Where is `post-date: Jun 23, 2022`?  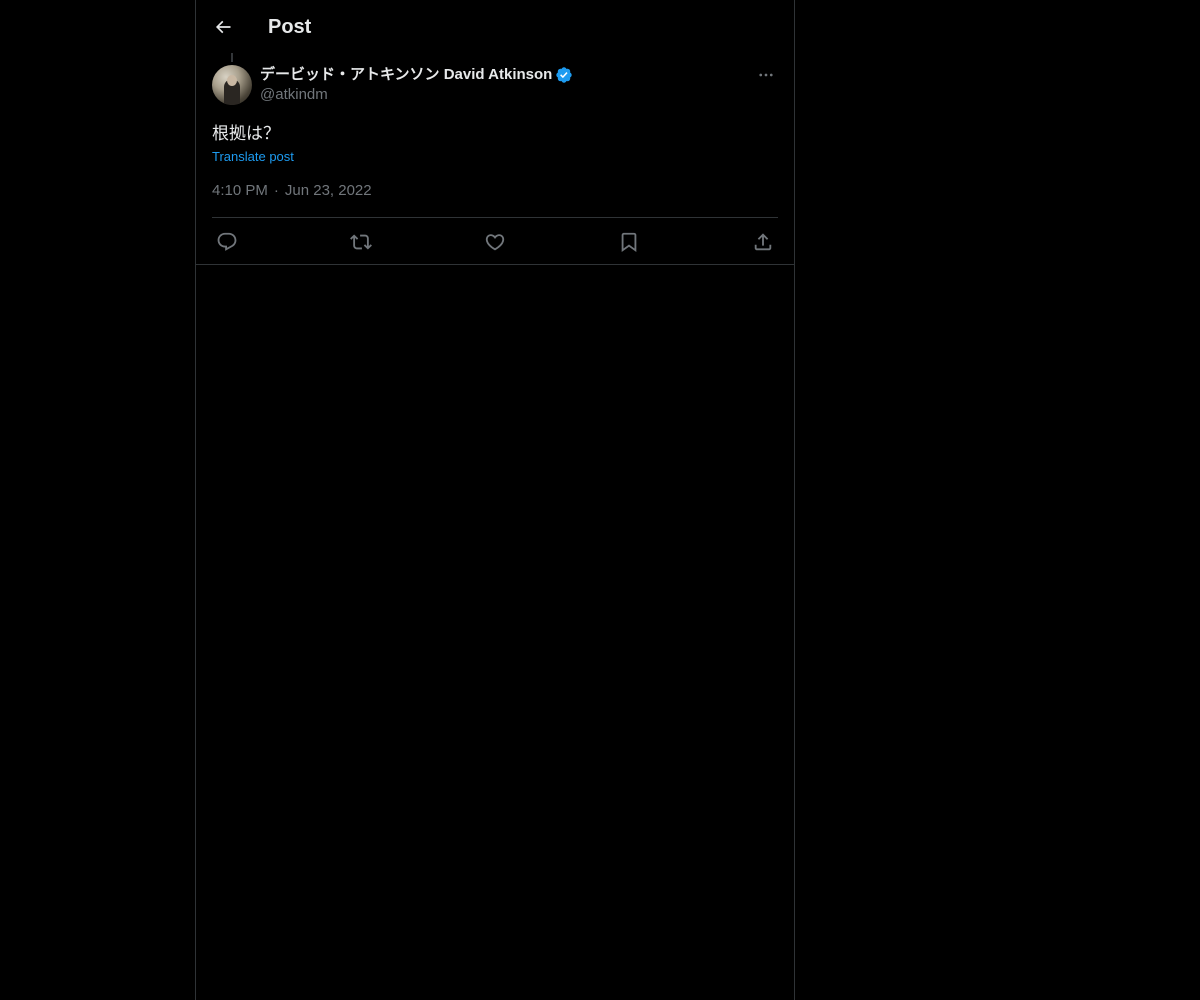
post-date: Jun 23, 2022 is located at coordinates (328, 191).